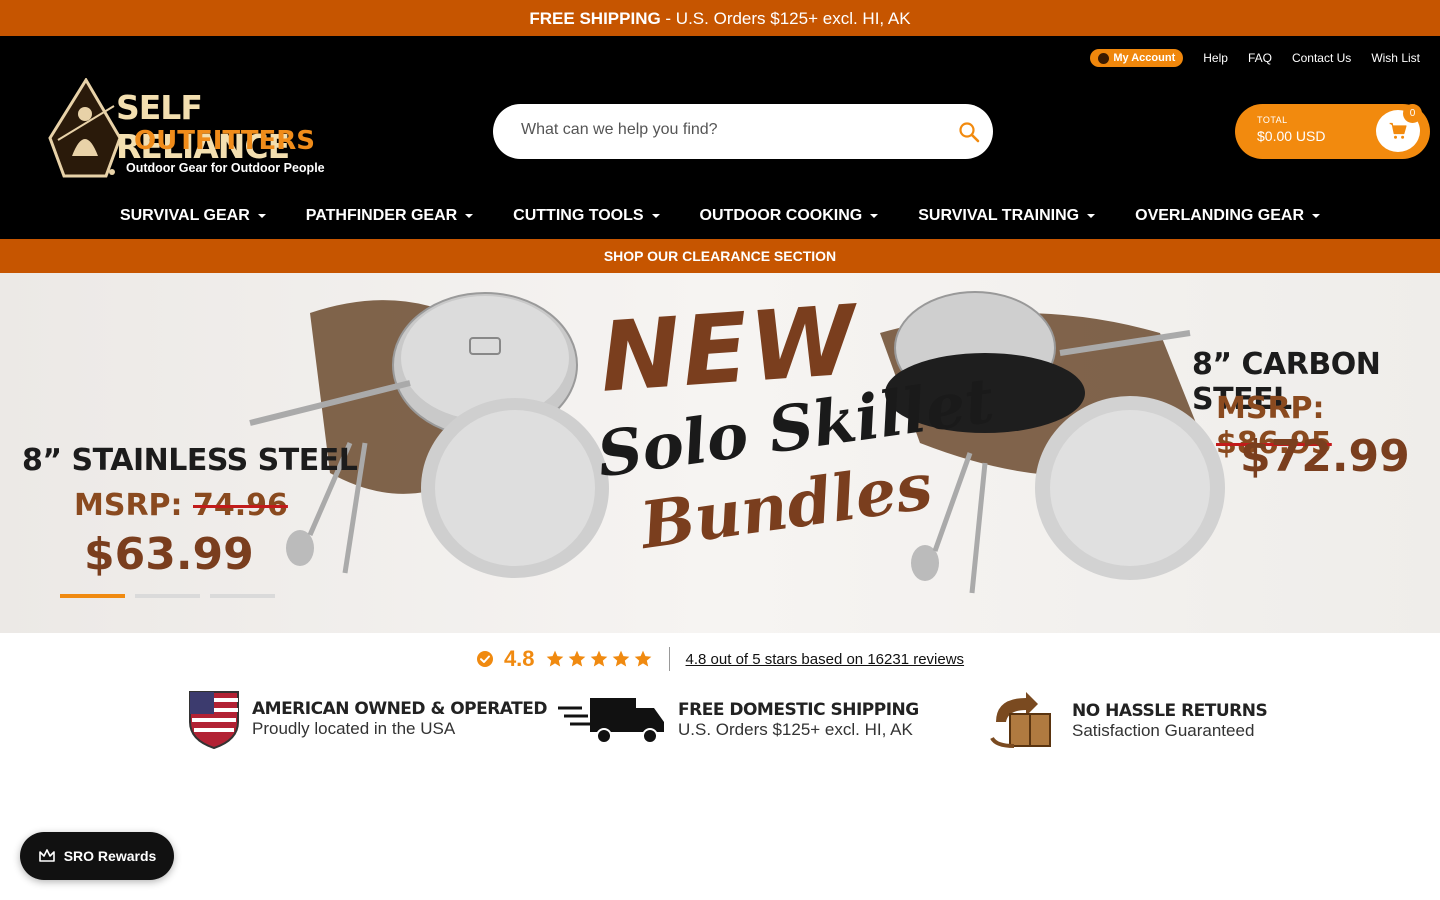 Image resolution: width=1440 pixels, height=900 pixels. I want to click on nav-label: PATHFINDER GEAR, so click(381, 215).